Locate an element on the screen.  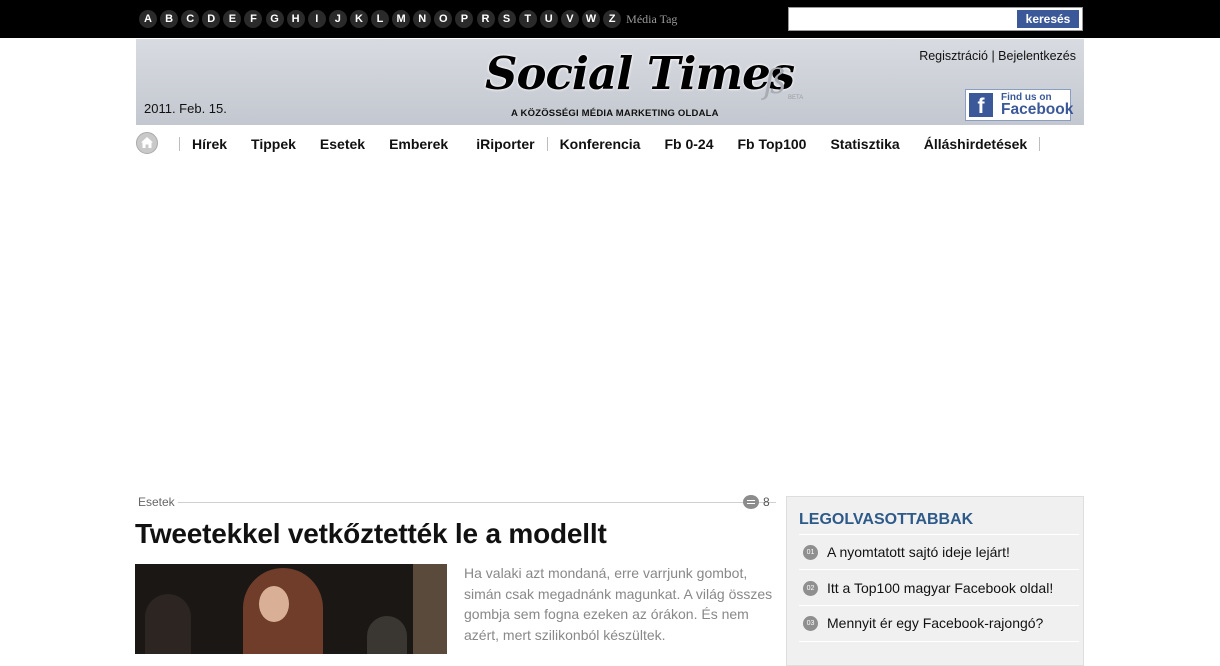
nav-item-fb-top100: Fb Top100 is located at coordinates (772, 144).